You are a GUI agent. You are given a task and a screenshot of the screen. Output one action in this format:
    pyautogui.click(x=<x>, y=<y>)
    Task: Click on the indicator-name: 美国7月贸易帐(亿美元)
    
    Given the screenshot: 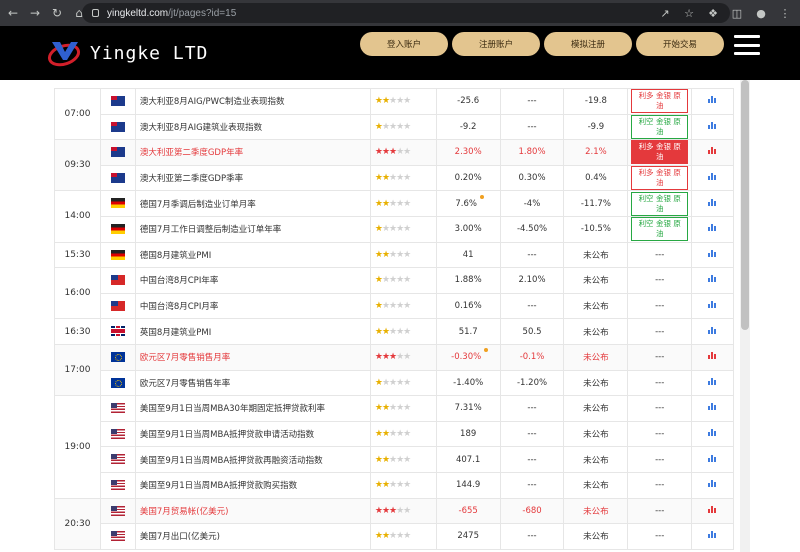 What is the action you would take?
    pyautogui.click(x=252, y=511)
    